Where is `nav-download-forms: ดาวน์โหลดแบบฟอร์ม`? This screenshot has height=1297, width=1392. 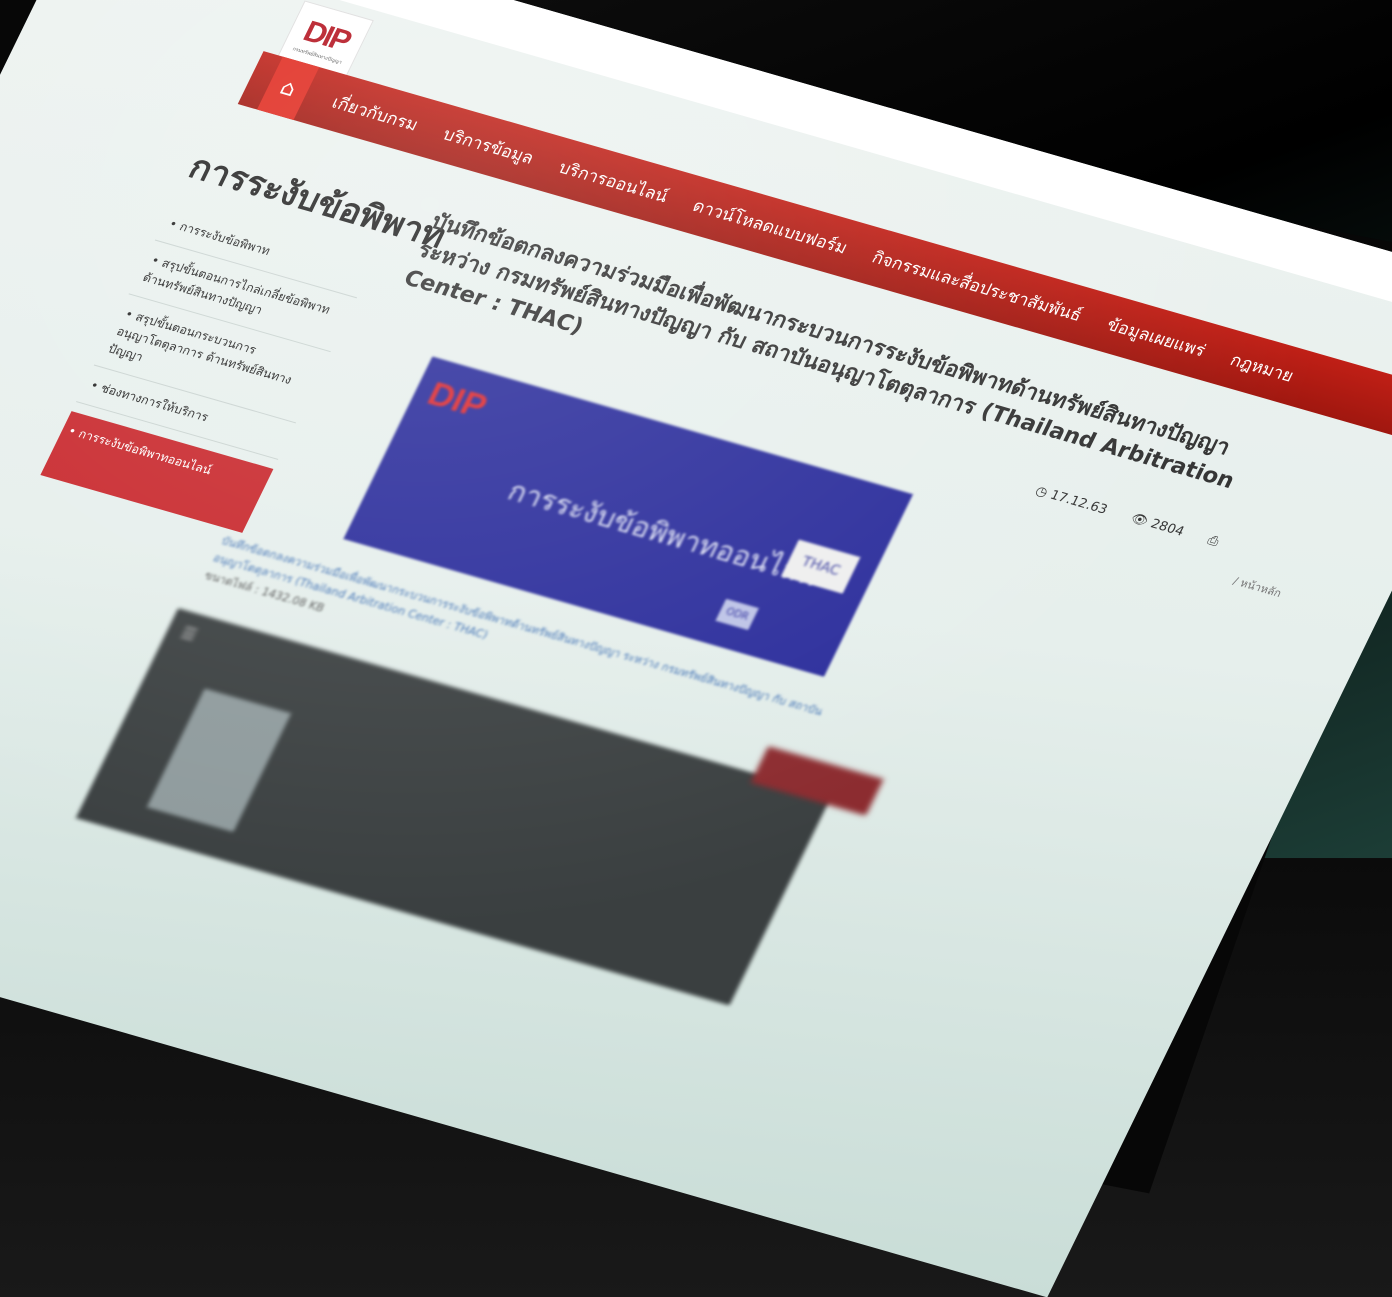 nav-download-forms: ดาวน์โหลดแบบฟอร์ม is located at coordinates (770, 226).